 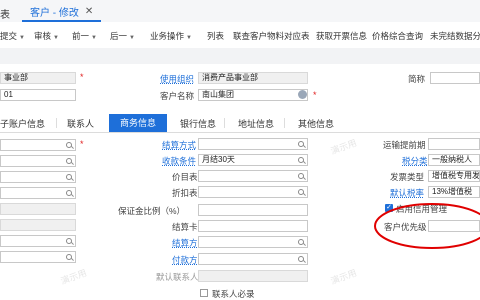 I want to click on subtab-business-info: 商务信息, so click(x=138, y=123).